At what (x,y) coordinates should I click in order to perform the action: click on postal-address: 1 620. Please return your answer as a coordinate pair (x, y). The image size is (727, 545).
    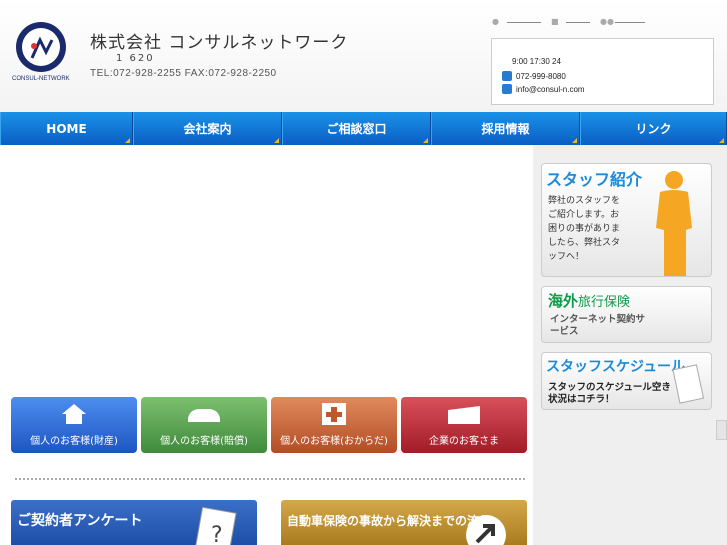
    Looking at the image, I should click on (135, 58).